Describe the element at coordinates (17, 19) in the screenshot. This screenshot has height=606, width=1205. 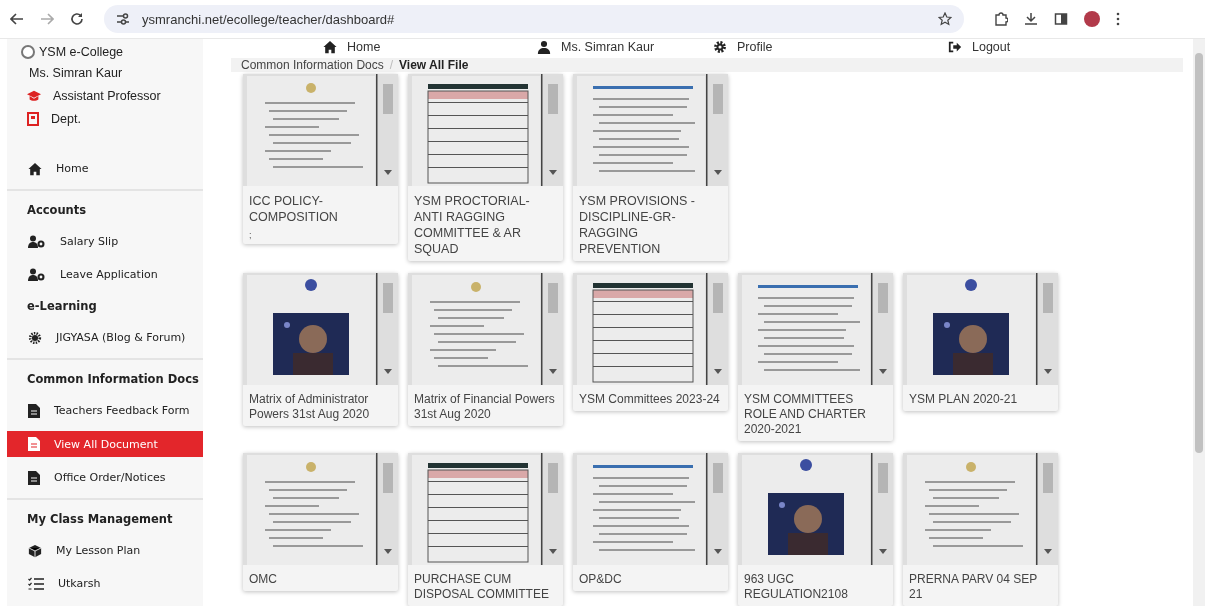
I see `back-icon` at that location.